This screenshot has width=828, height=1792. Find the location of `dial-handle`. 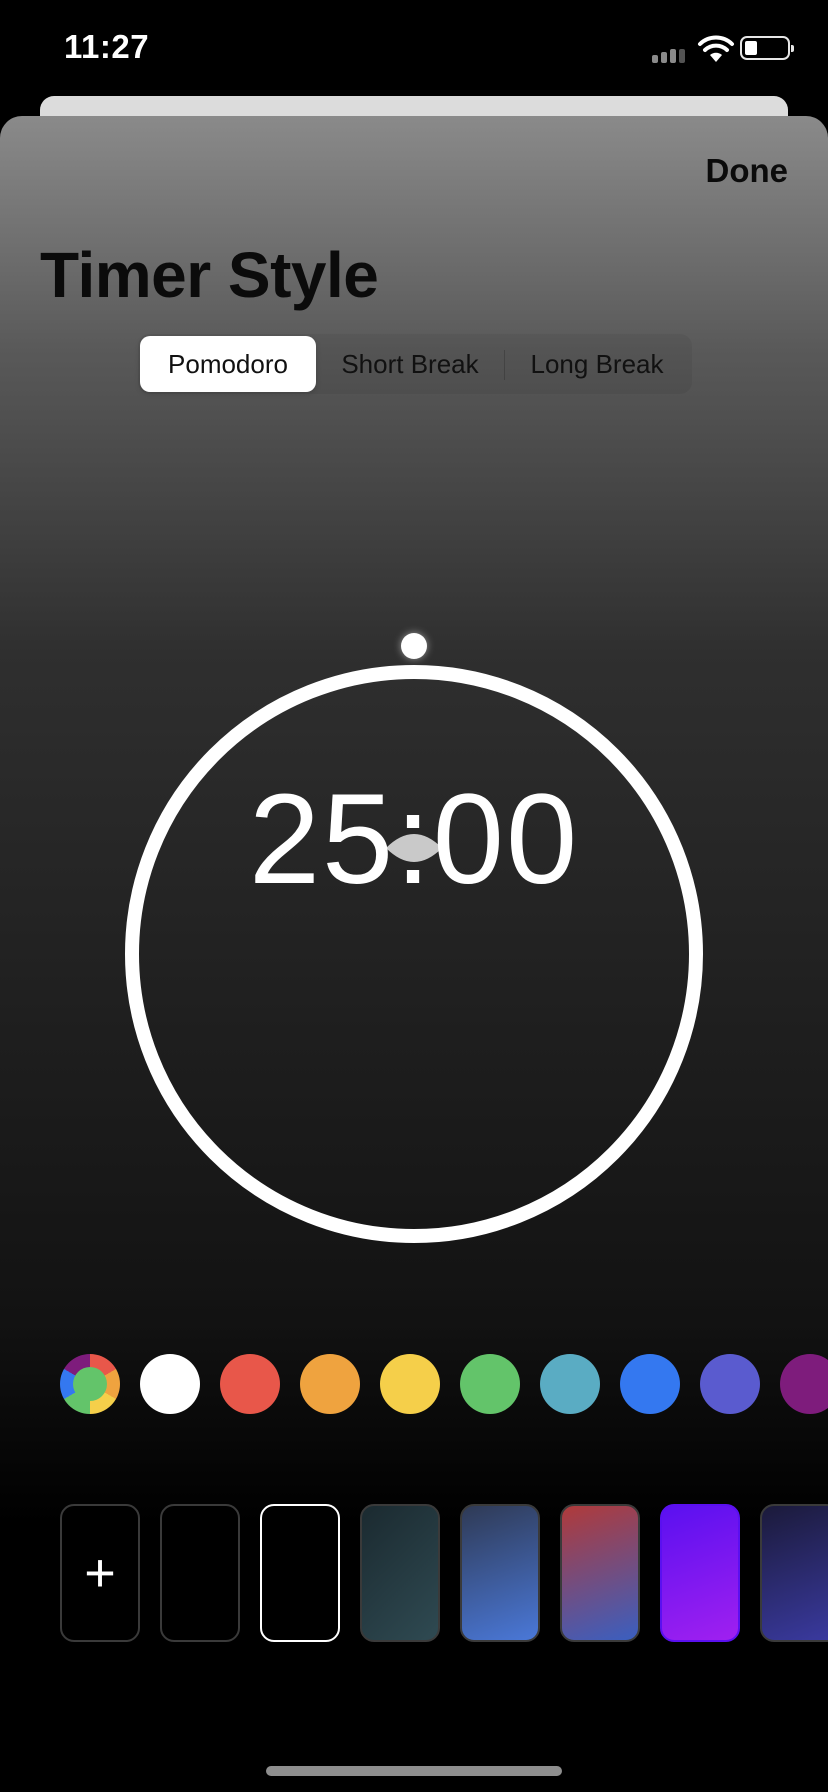

dial-handle is located at coordinates (414, 646).